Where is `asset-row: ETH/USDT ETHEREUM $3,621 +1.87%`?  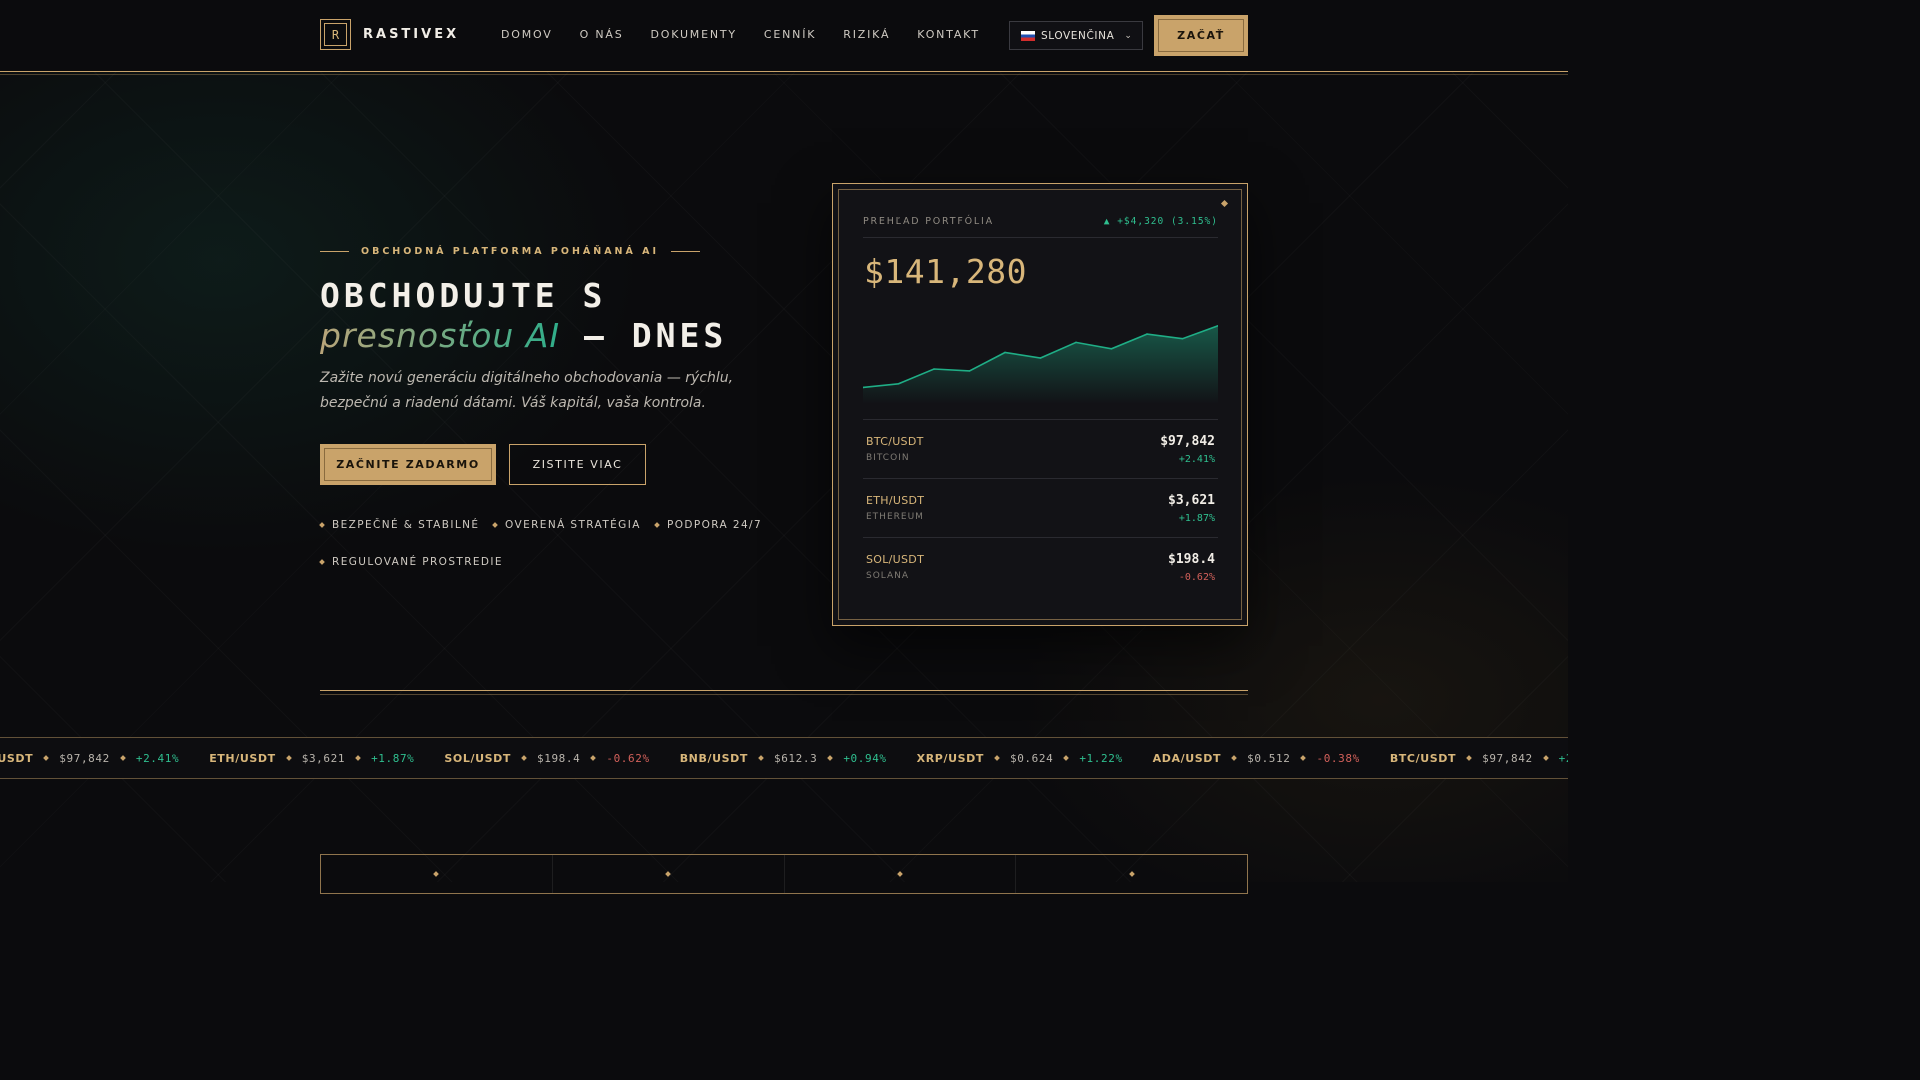
asset-row: ETH/USDT ETHEREUM $3,621 +1.87% is located at coordinates (1040, 507).